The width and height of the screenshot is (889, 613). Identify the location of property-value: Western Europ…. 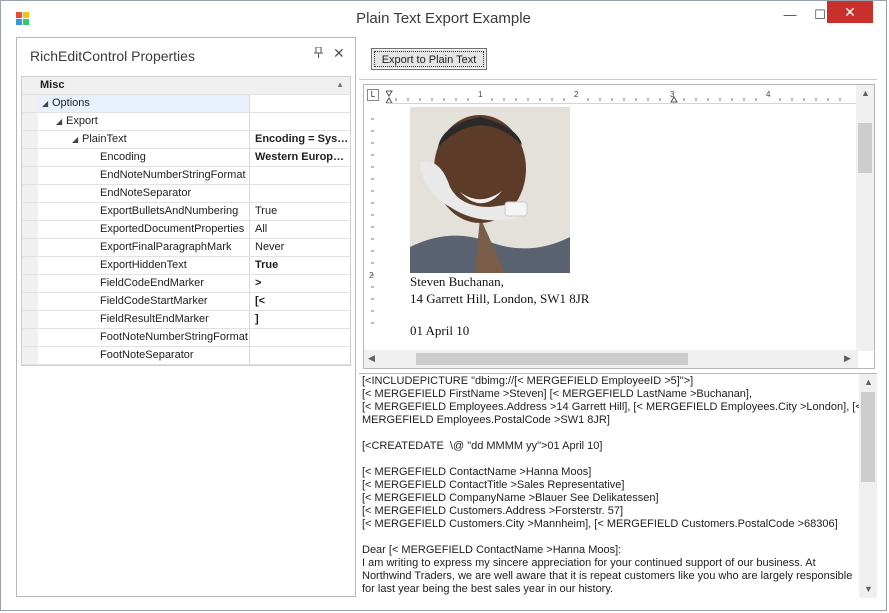
(300, 157).